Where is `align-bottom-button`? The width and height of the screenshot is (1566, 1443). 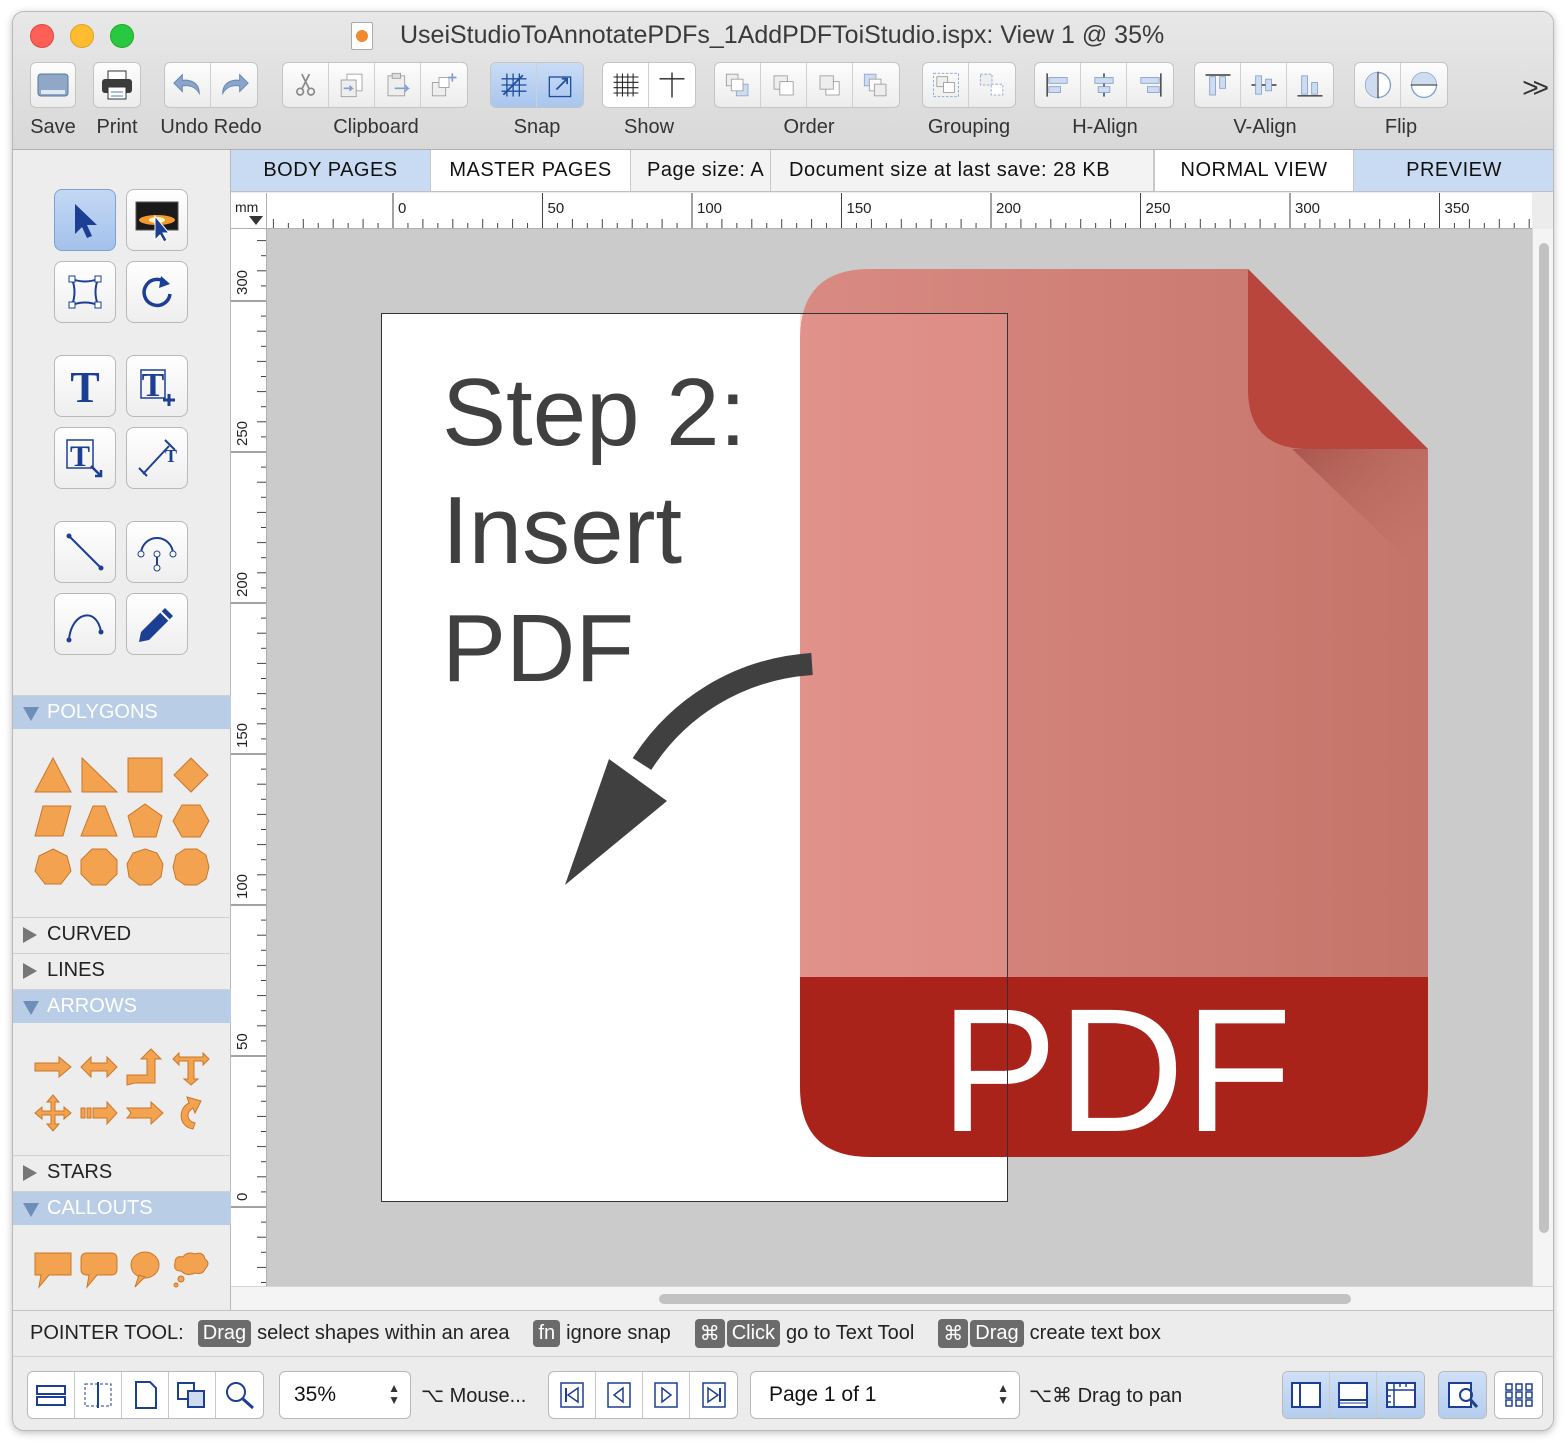 align-bottom-button is located at coordinates (1310, 85).